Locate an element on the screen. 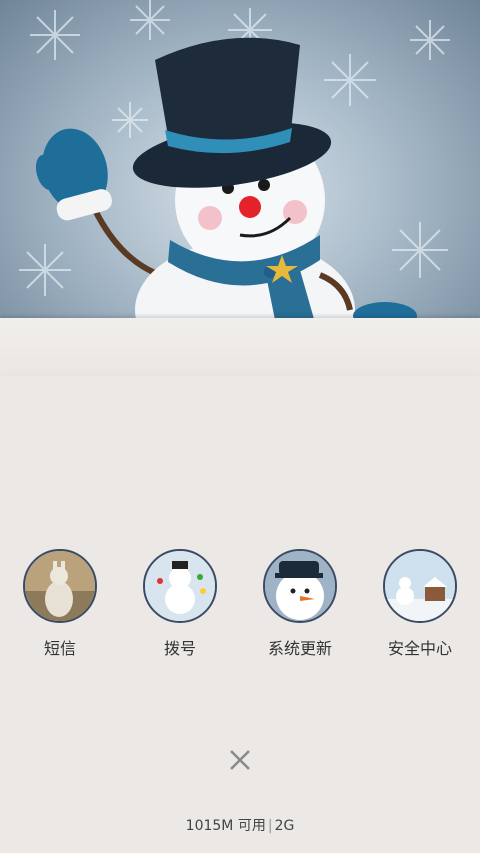 Image resolution: width=480 pixels, height=853 pixels. app-system-update: 系统更新 is located at coordinates (300, 604).